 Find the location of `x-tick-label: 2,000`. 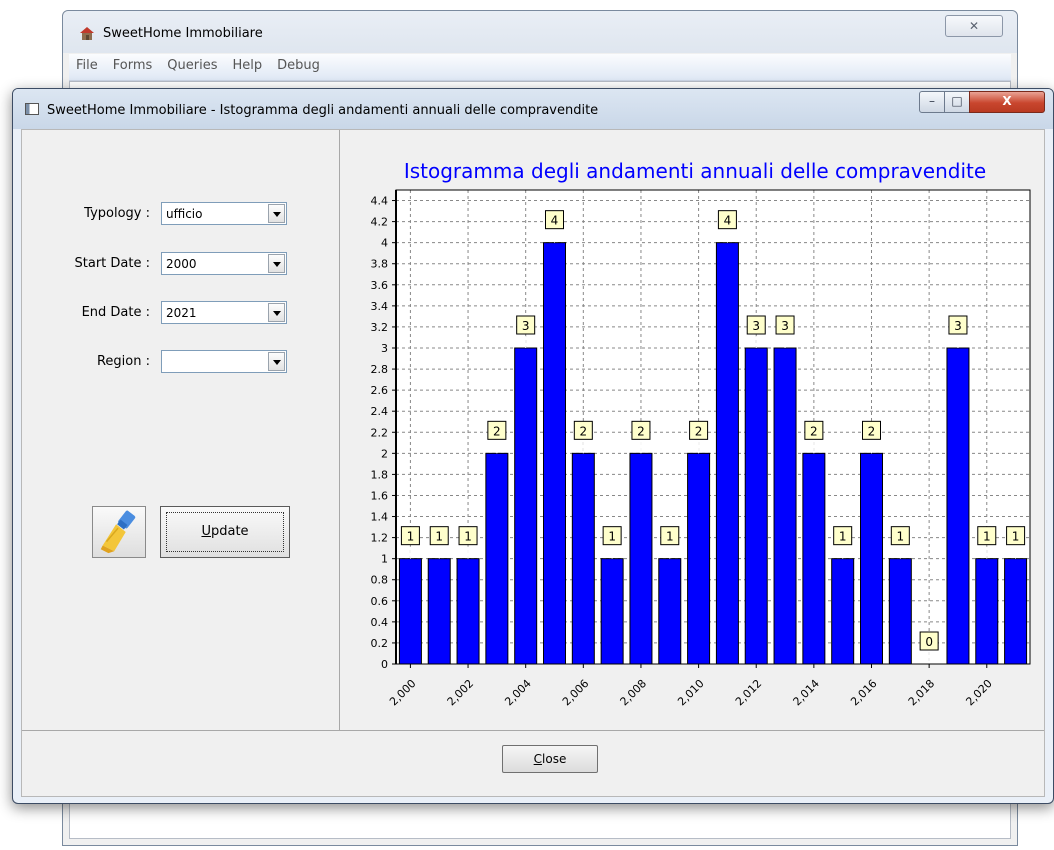

x-tick-label: 2,000 is located at coordinates (402, 692).